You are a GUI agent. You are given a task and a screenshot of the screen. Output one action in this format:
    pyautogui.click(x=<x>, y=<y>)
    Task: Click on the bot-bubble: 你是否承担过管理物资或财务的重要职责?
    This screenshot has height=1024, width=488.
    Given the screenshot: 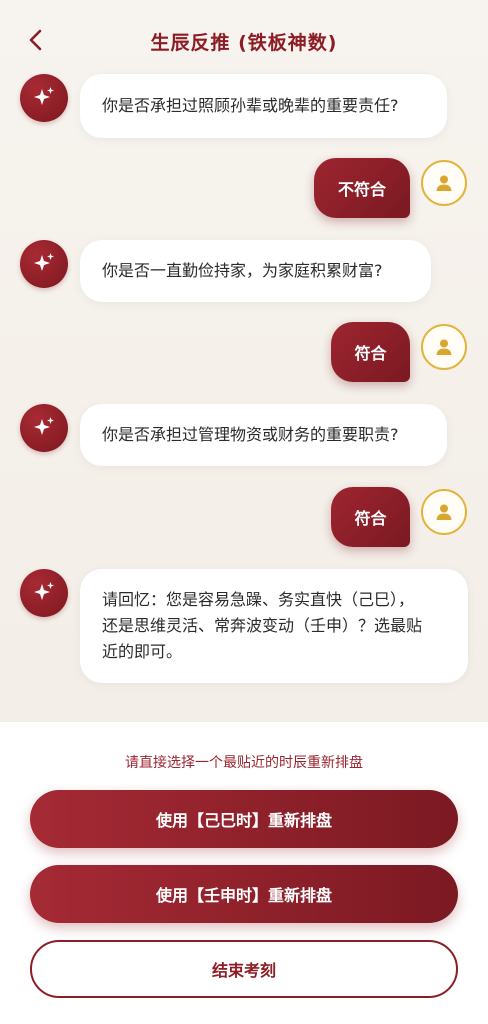 What is the action you would take?
    pyautogui.click(x=263, y=435)
    